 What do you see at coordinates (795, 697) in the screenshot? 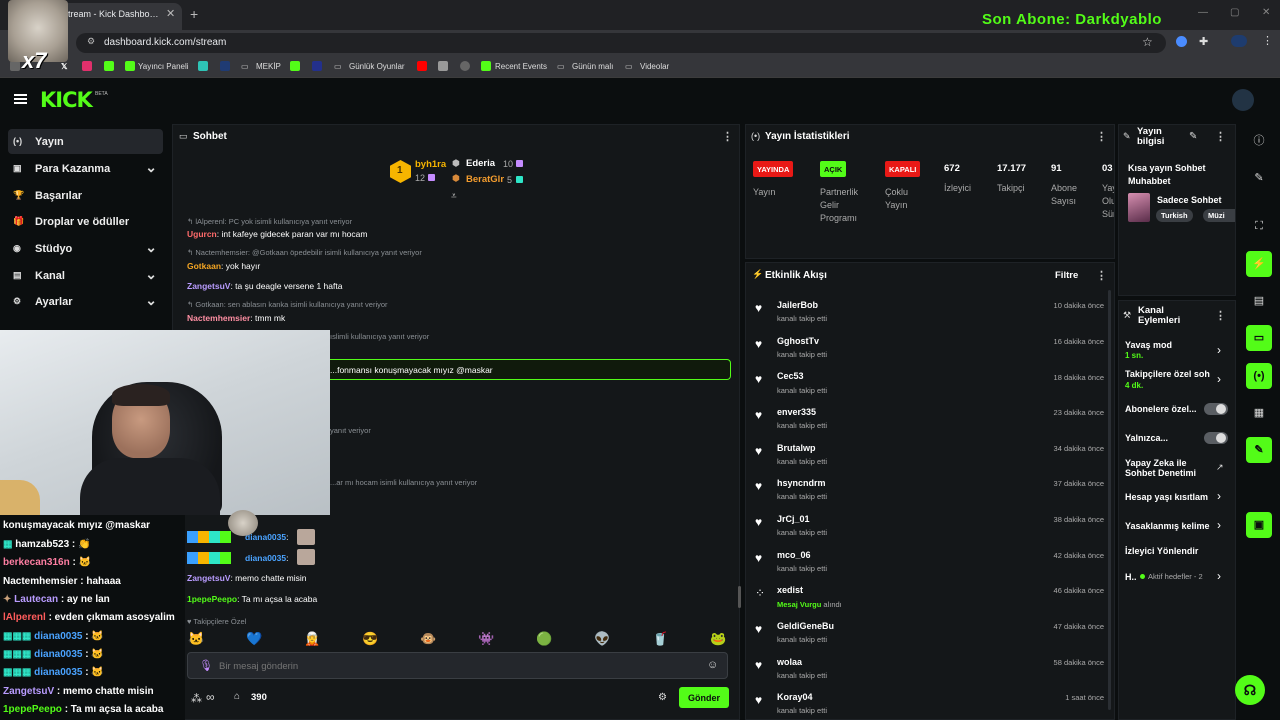
I see `activity-user: Koray04` at bounding box center [795, 697].